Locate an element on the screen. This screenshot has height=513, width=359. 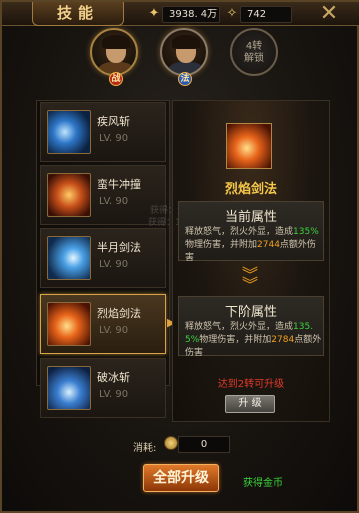
upgrade-all-button: 全部升级 is located at coordinates (181, 478).